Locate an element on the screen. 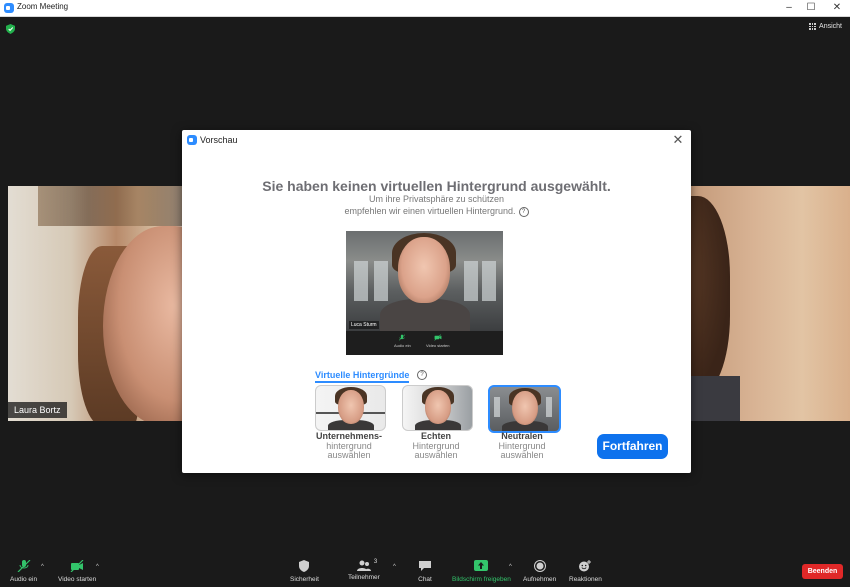 The height and width of the screenshot is (587, 850). preview-audio-button: Audio ein is located at coordinates (402, 341).